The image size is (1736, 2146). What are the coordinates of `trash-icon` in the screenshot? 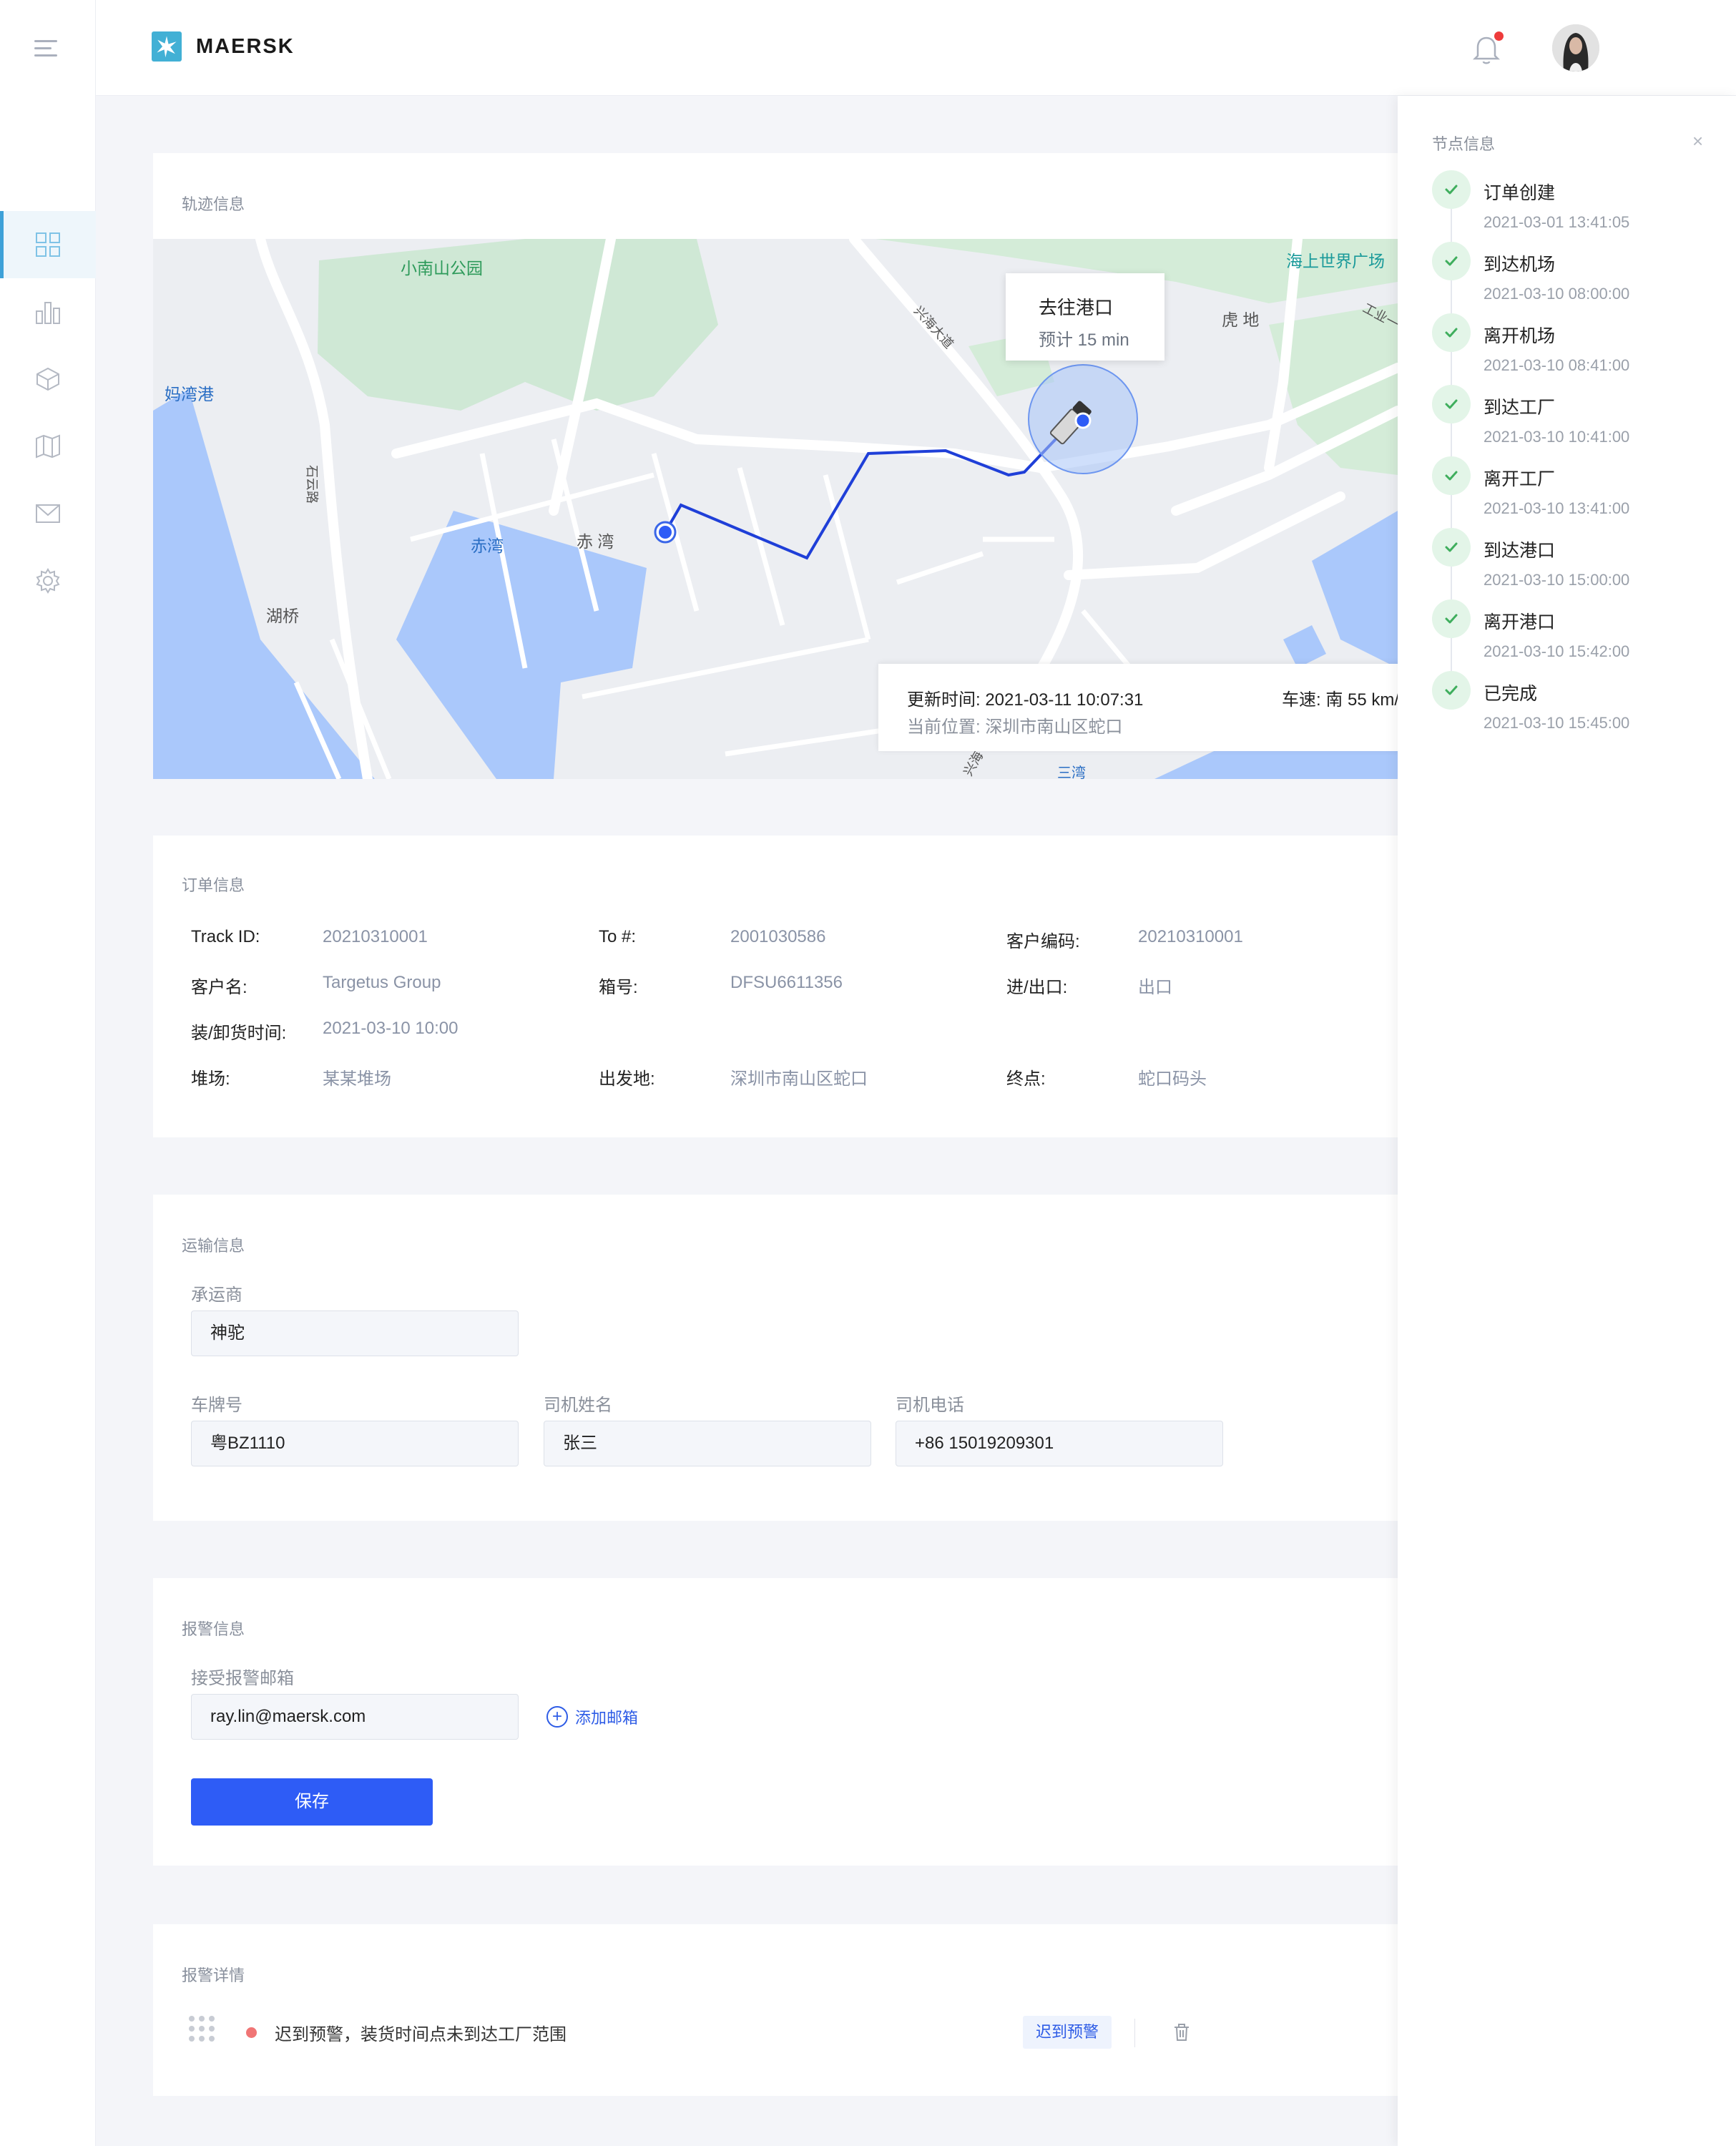 It's located at (1181, 2032).